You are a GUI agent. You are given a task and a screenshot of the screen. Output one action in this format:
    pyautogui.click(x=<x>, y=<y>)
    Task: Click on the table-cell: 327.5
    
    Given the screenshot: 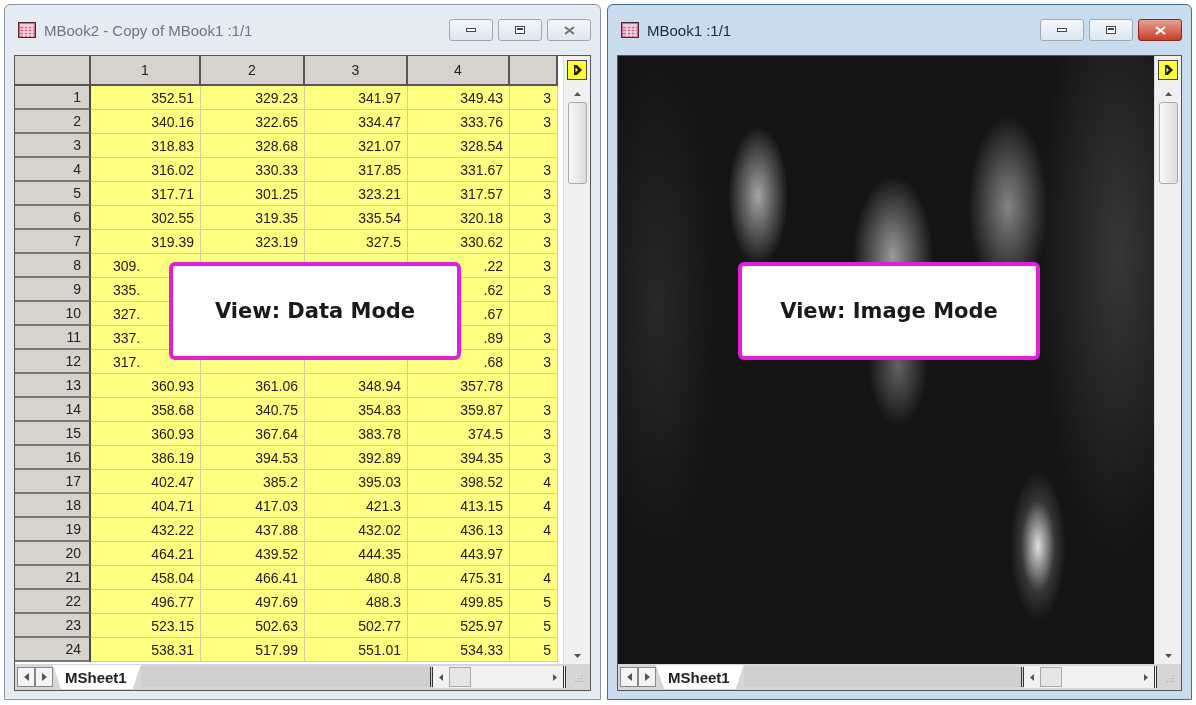 What is the action you would take?
    pyautogui.click(x=356, y=242)
    